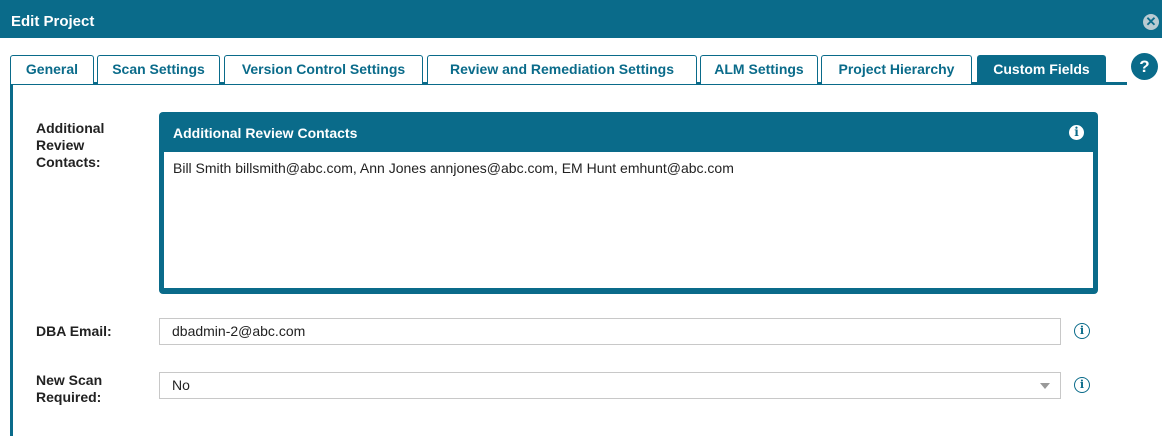 Image resolution: width=1162 pixels, height=436 pixels. What do you see at coordinates (74, 331) in the screenshot?
I see `dba-email-label: DBA Email:` at bounding box center [74, 331].